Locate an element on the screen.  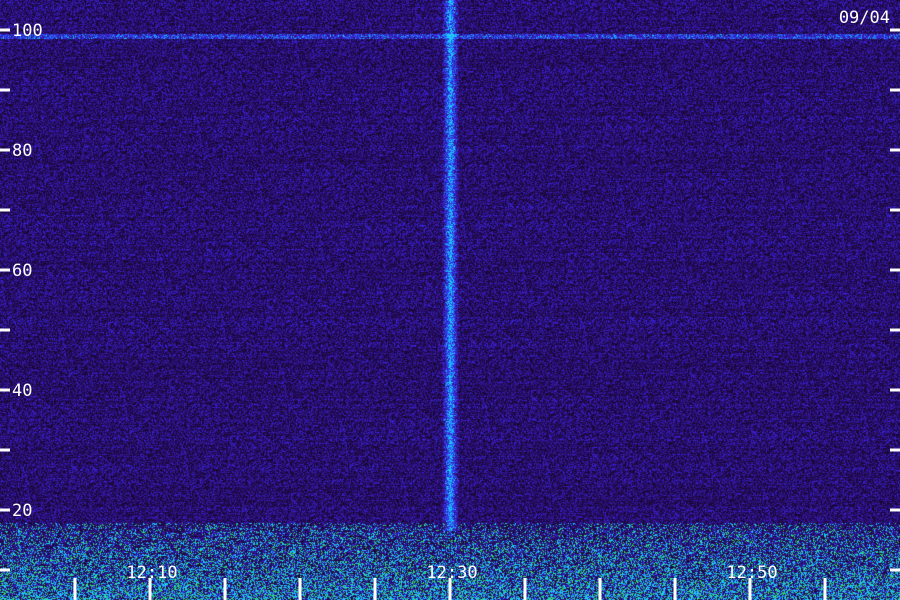
y-tick-label: 20 is located at coordinates (22, 511).